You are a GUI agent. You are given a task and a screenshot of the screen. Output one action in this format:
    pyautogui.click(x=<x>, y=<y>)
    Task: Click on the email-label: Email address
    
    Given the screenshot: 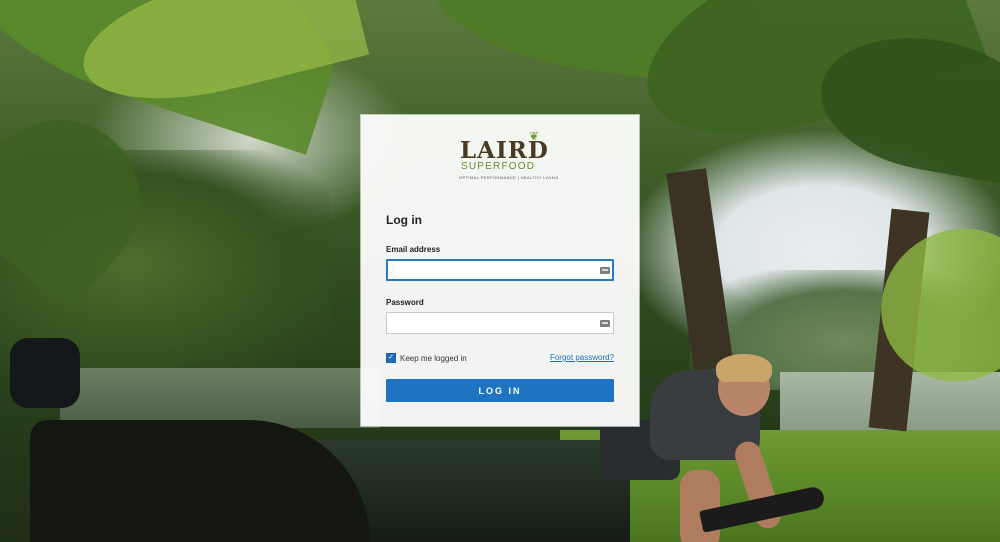 What is the action you would take?
    pyautogui.click(x=413, y=249)
    